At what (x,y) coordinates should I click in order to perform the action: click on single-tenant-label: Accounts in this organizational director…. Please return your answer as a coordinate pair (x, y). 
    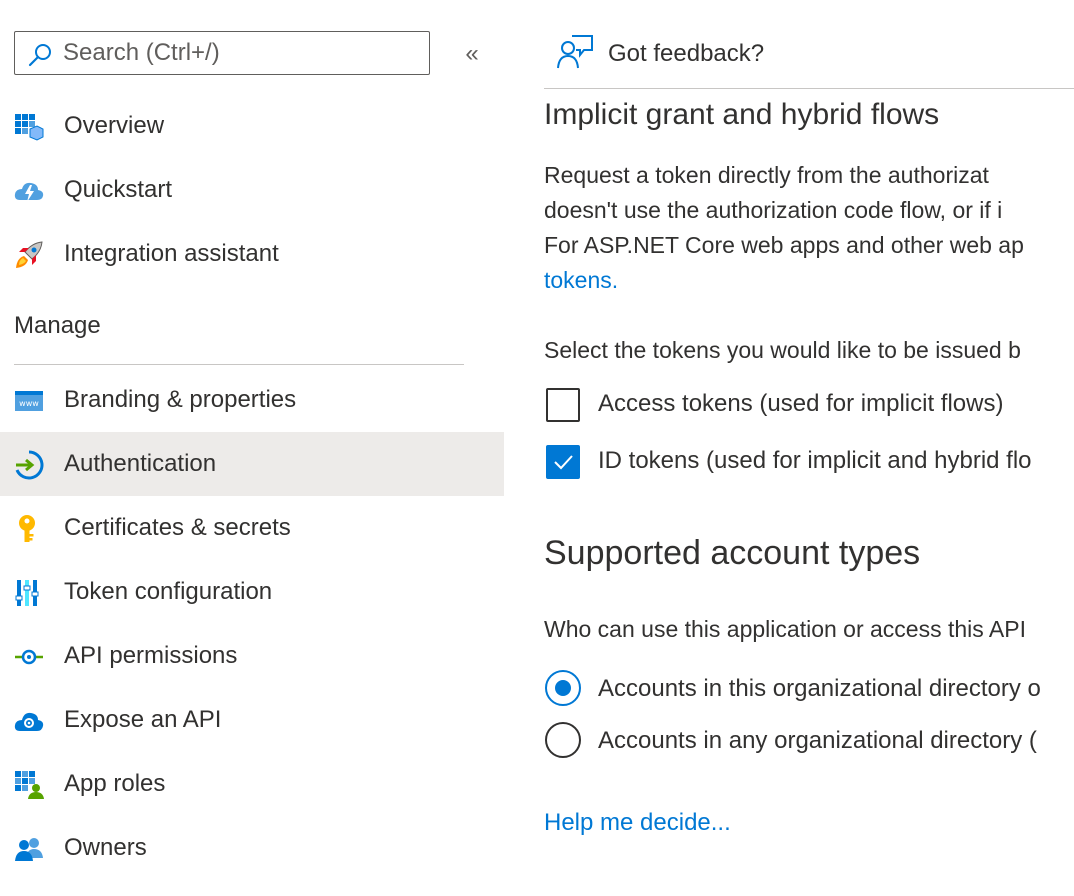
    Looking at the image, I should click on (819, 688).